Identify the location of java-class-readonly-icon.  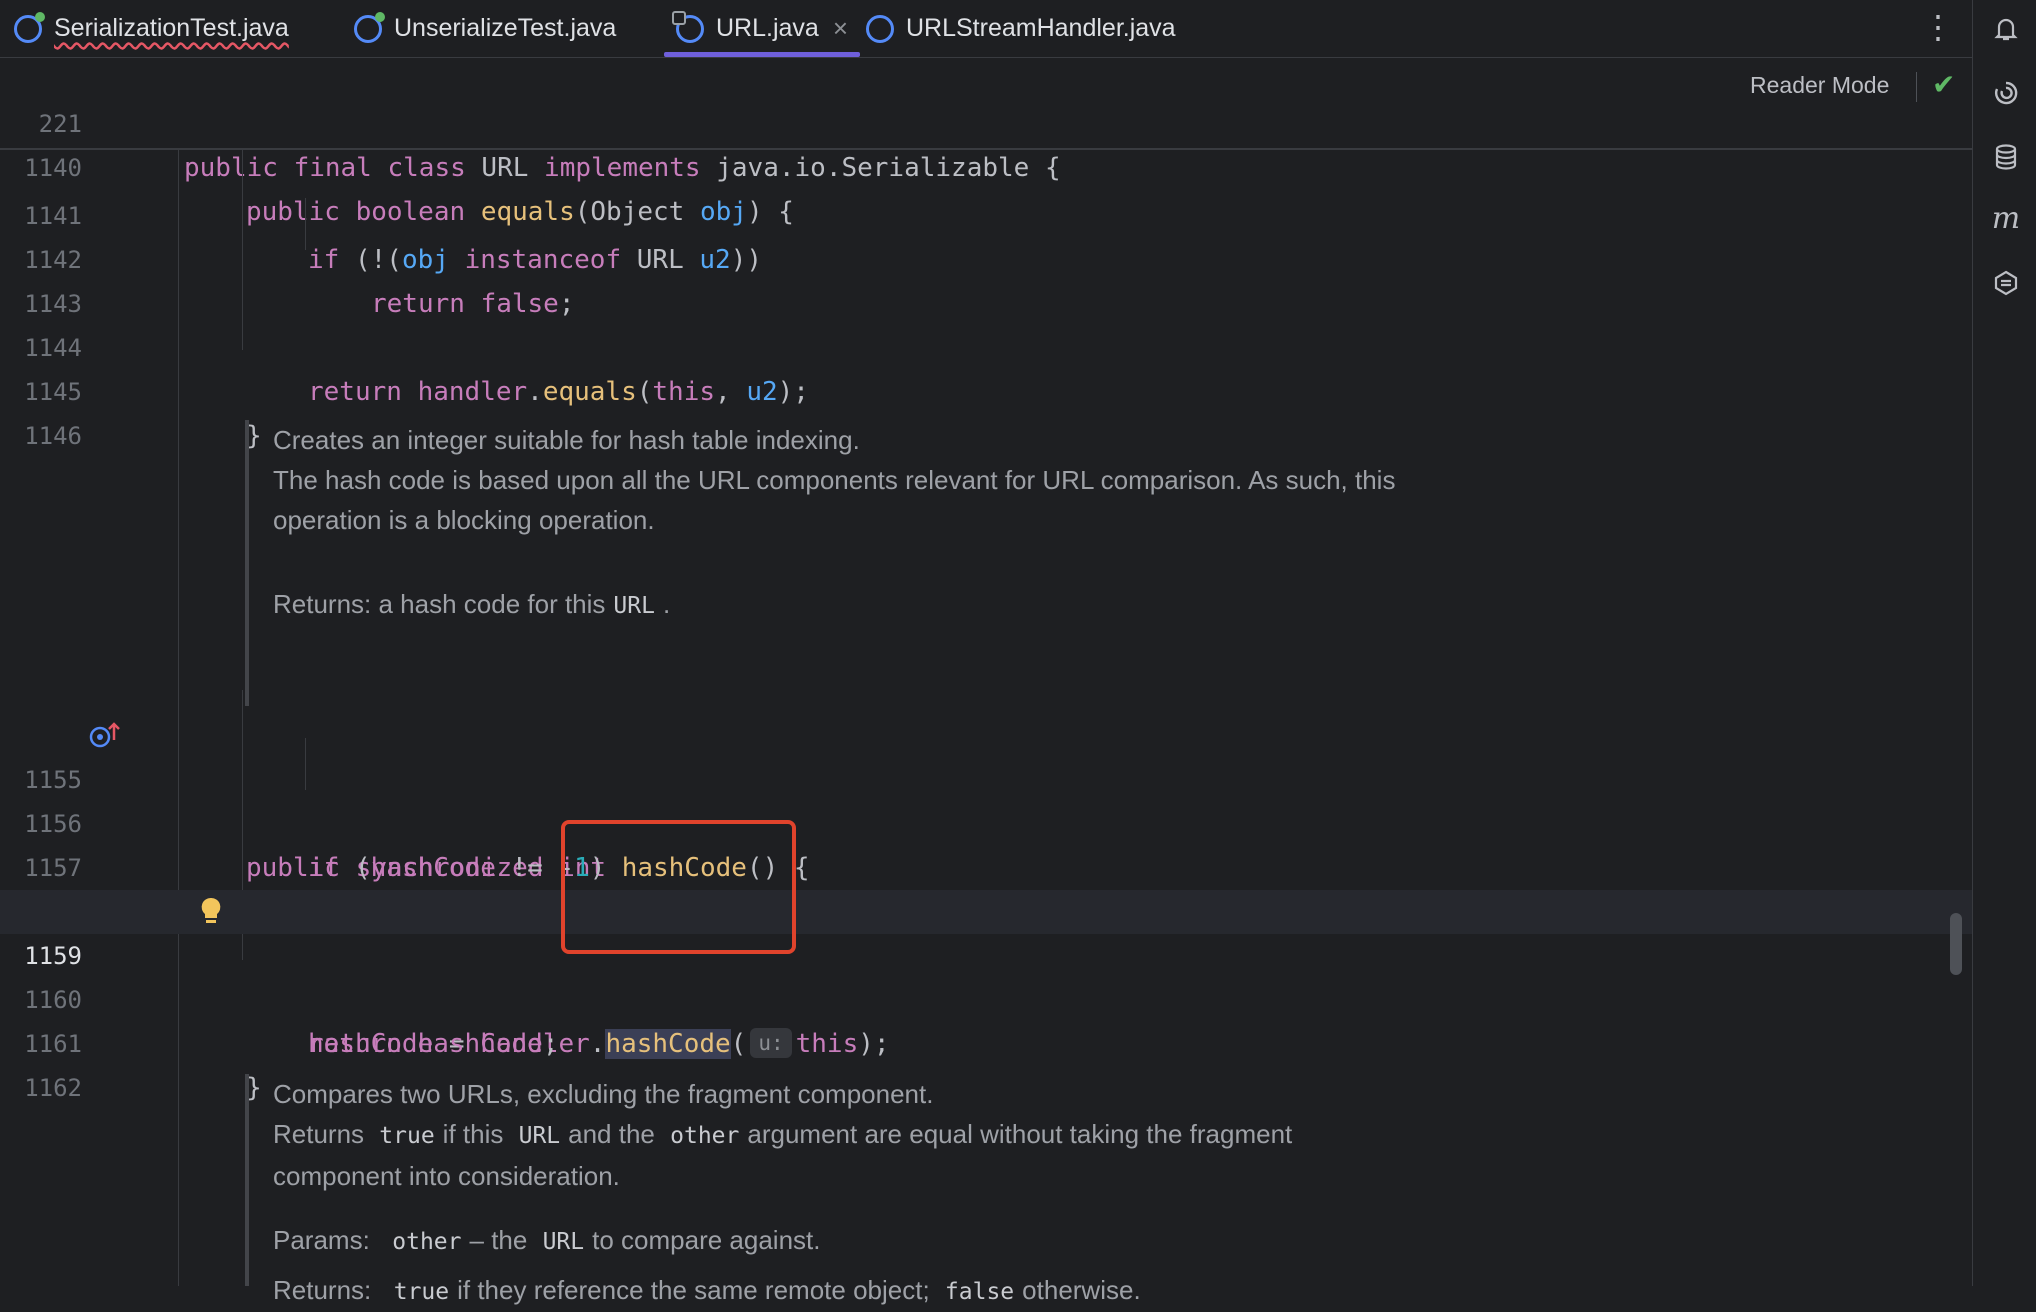
(688, 26).